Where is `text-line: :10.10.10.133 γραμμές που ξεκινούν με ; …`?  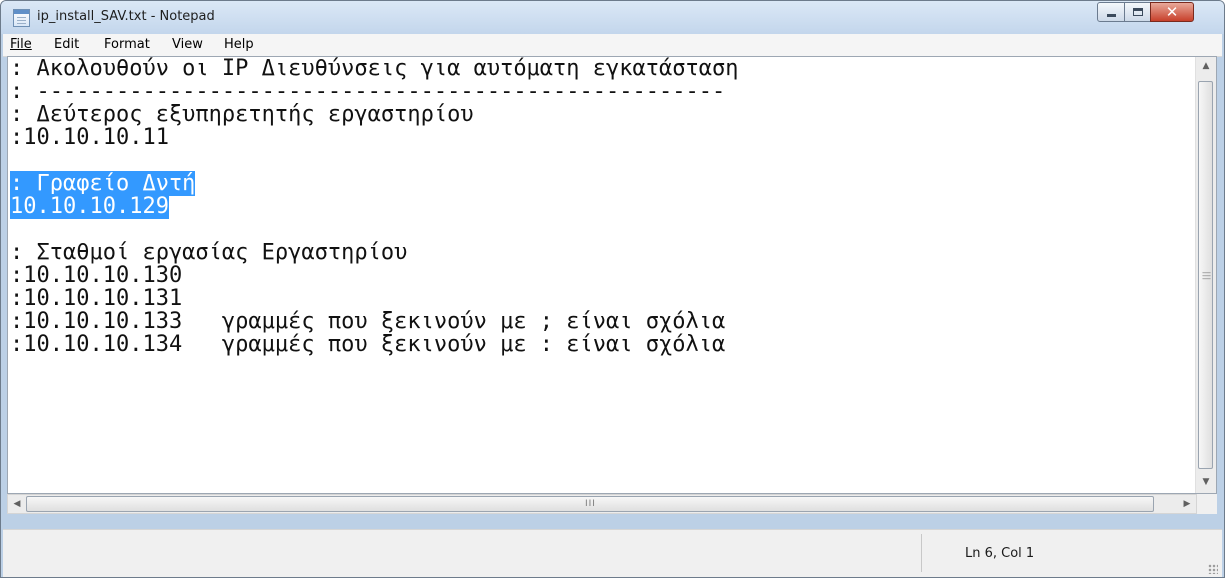 text-line: :10.10.10.133 γραμμές που ξεκινούν με ; … is located at coordinates (374, 321).